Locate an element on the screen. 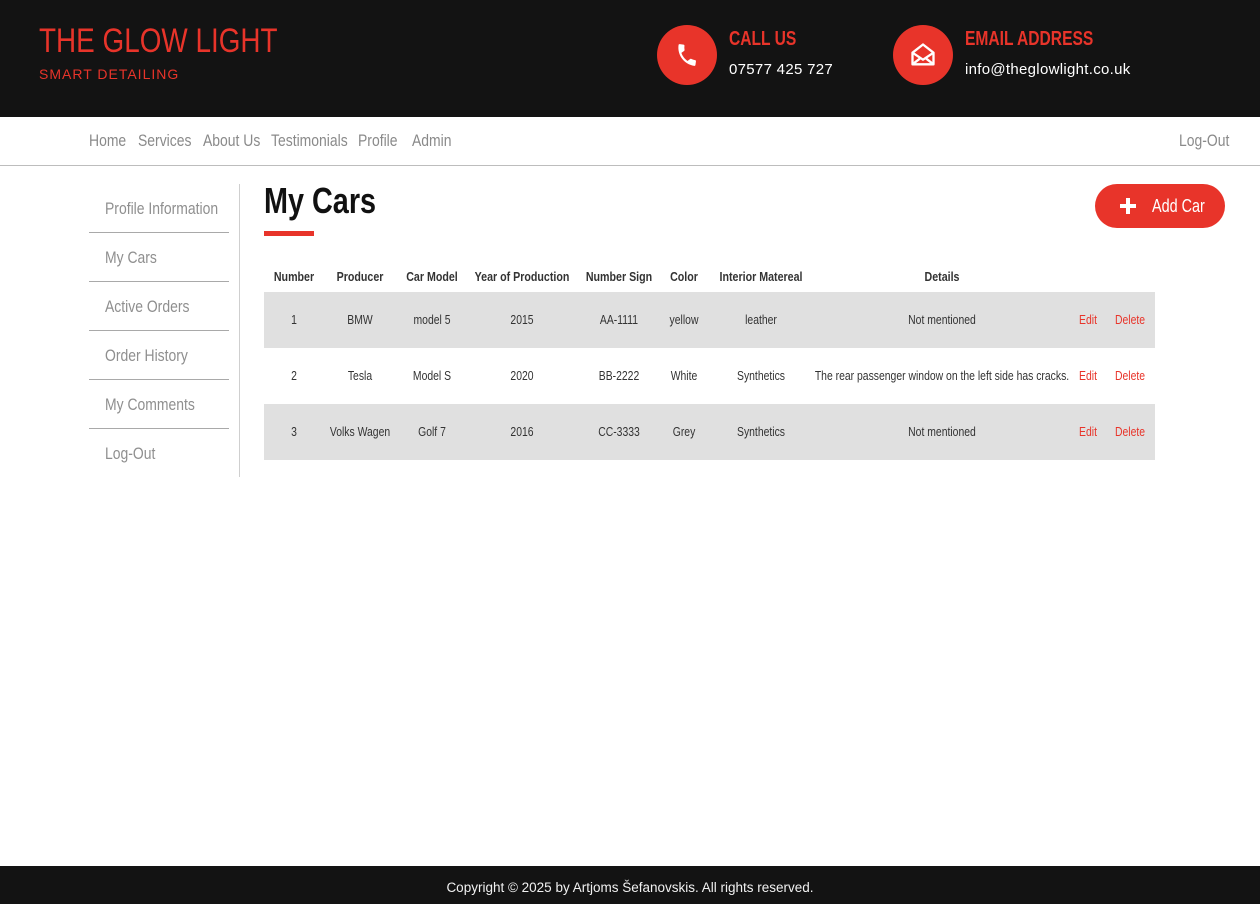  brand-title: THE GLOW LIGHT is located at coordinates (158, 41).